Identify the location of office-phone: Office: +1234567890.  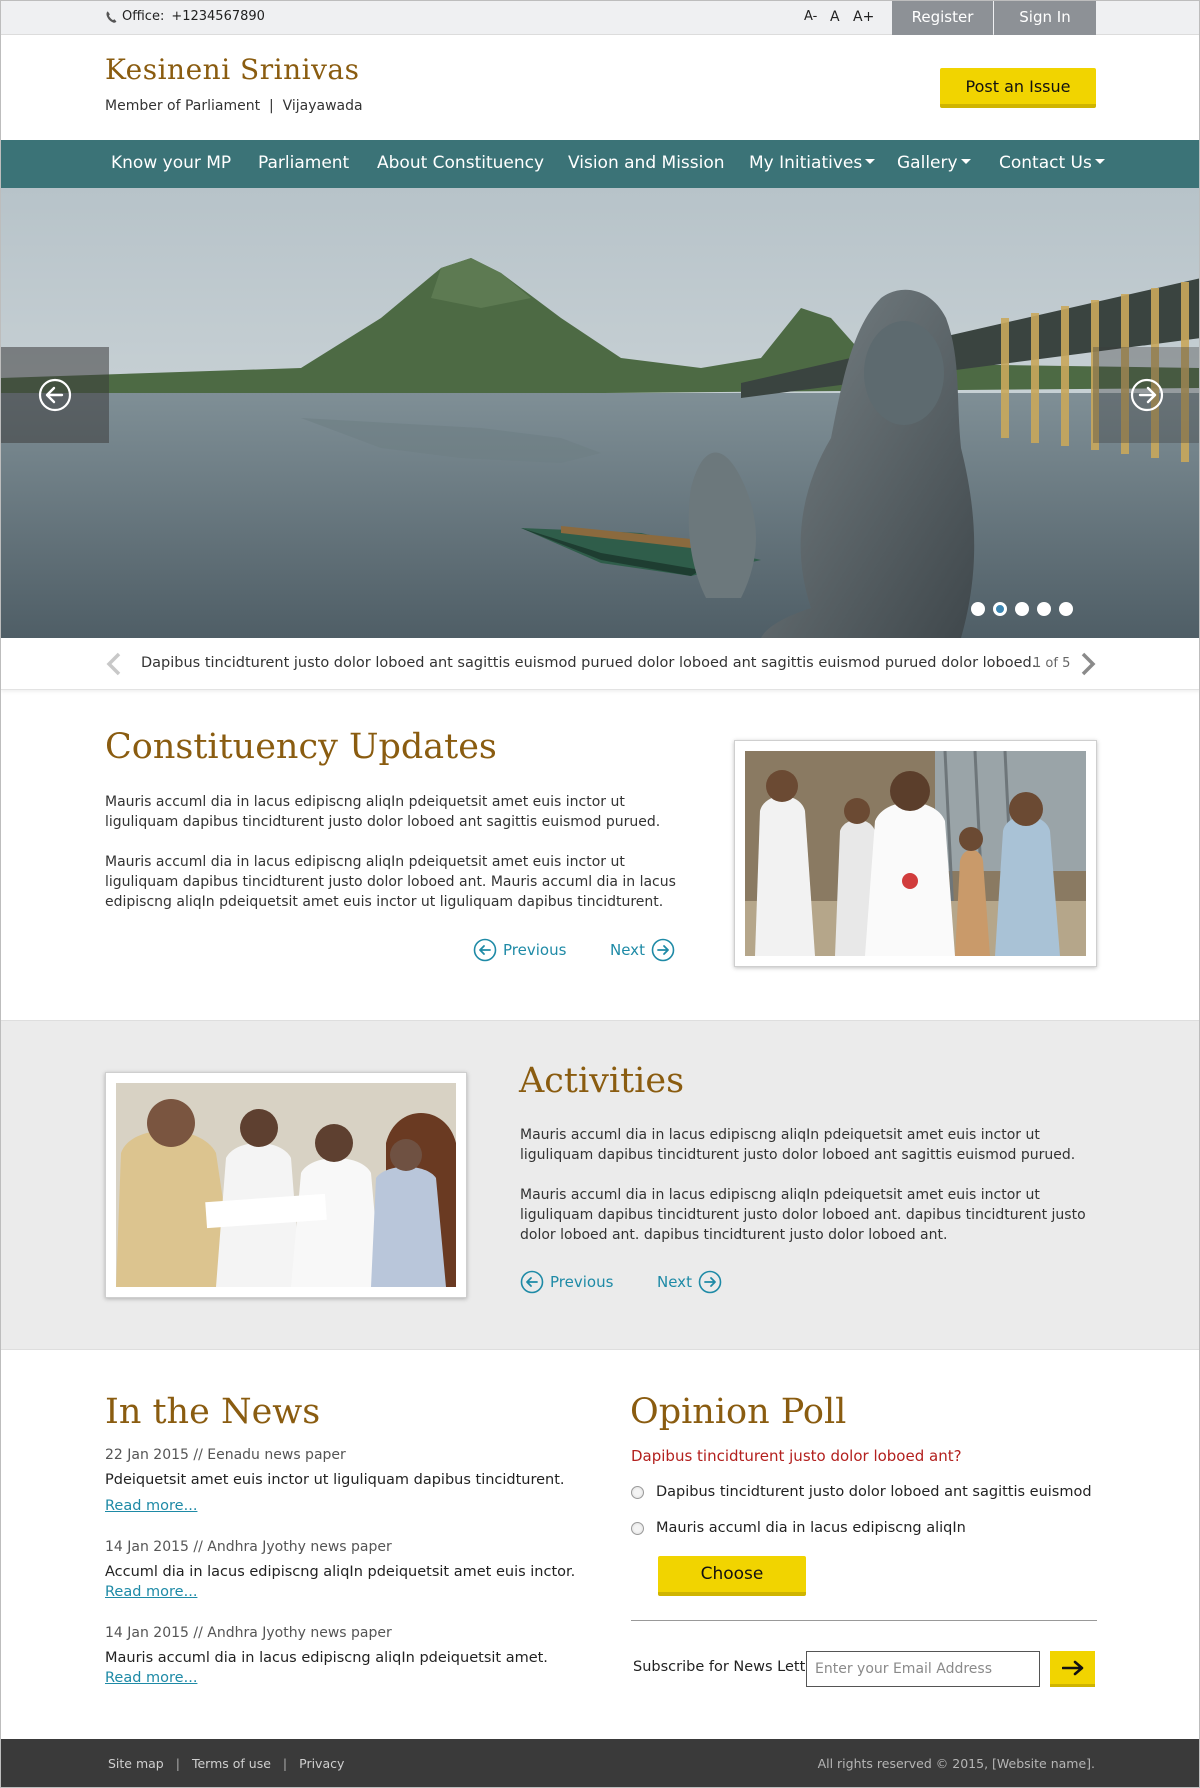
(185, 16).